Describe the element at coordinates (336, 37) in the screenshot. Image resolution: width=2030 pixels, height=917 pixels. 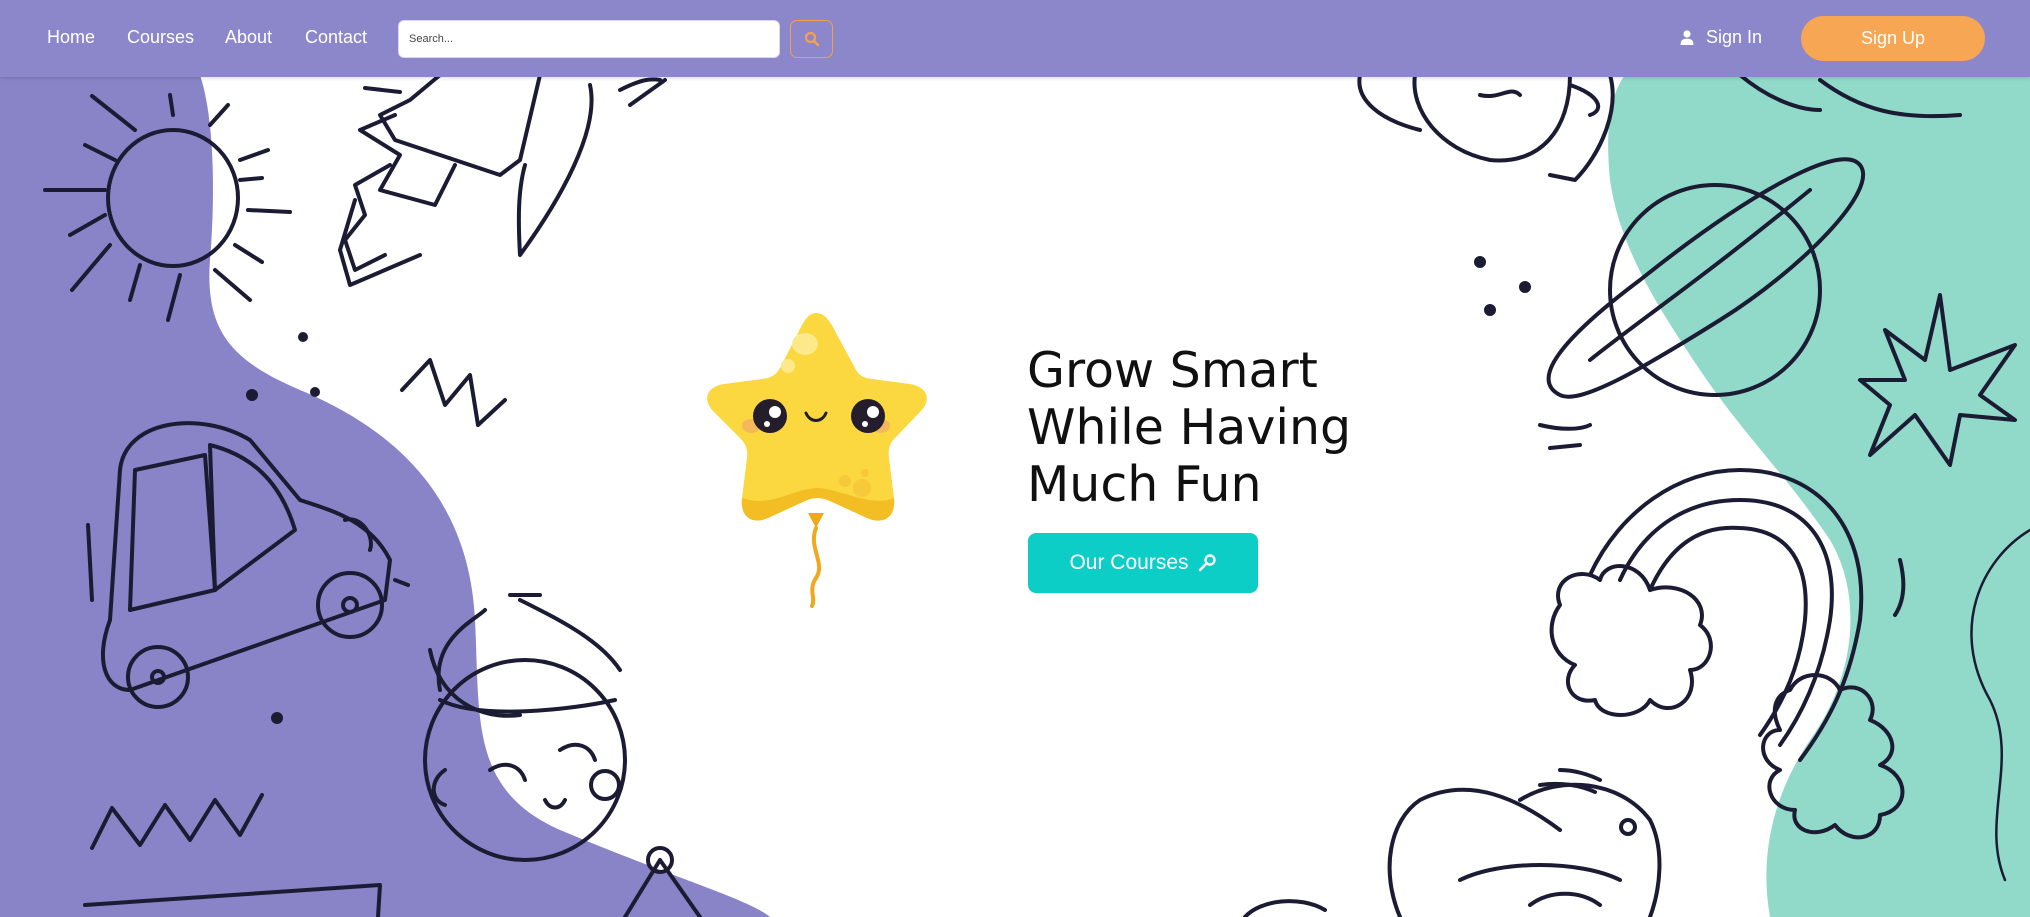
I see `nav-link-contact: Contact` at that location.